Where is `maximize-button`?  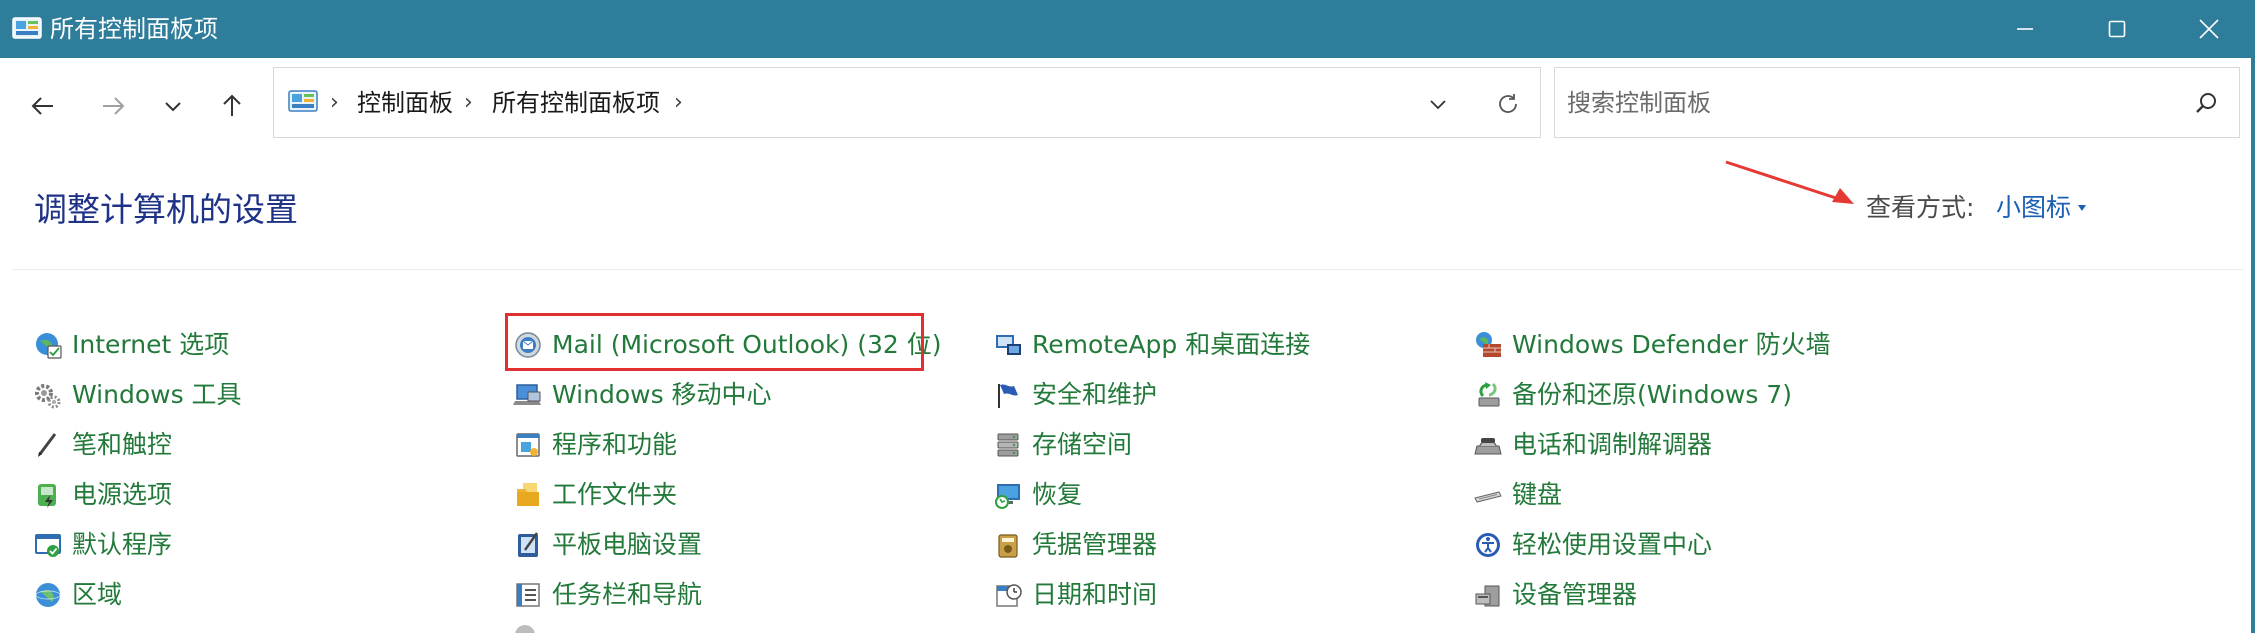 maximize-button is located at coordinates (2117, 29).